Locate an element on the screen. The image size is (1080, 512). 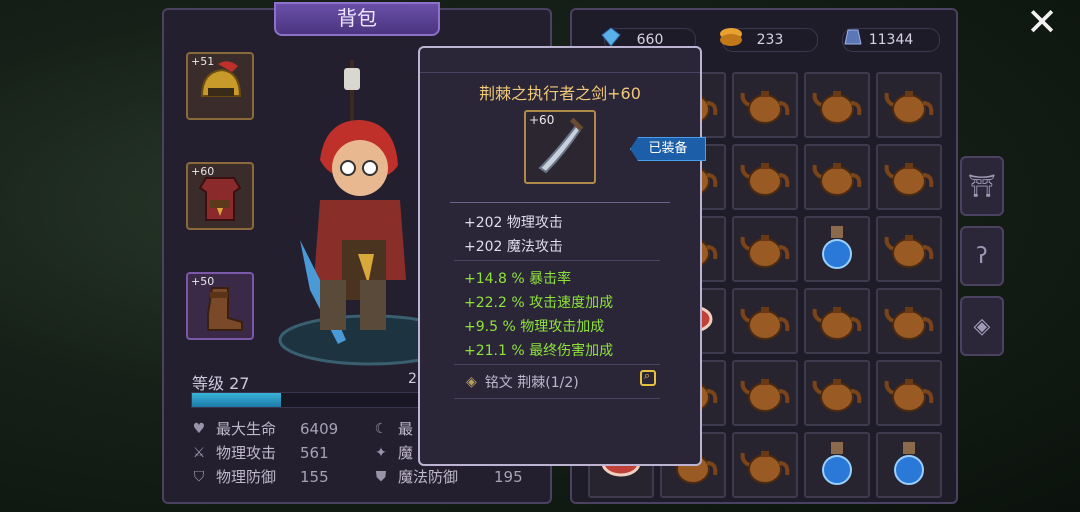
rune-detail-button: ⌕ is located at coordinates (648, 377).